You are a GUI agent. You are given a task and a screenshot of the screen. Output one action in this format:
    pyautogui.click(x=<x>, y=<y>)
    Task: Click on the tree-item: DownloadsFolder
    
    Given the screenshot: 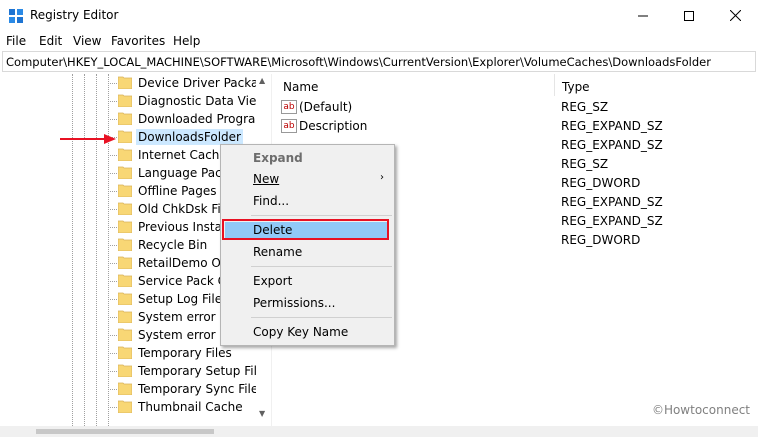 What is the action you would take?
    pyautogui.click(x=128, y=137)
    